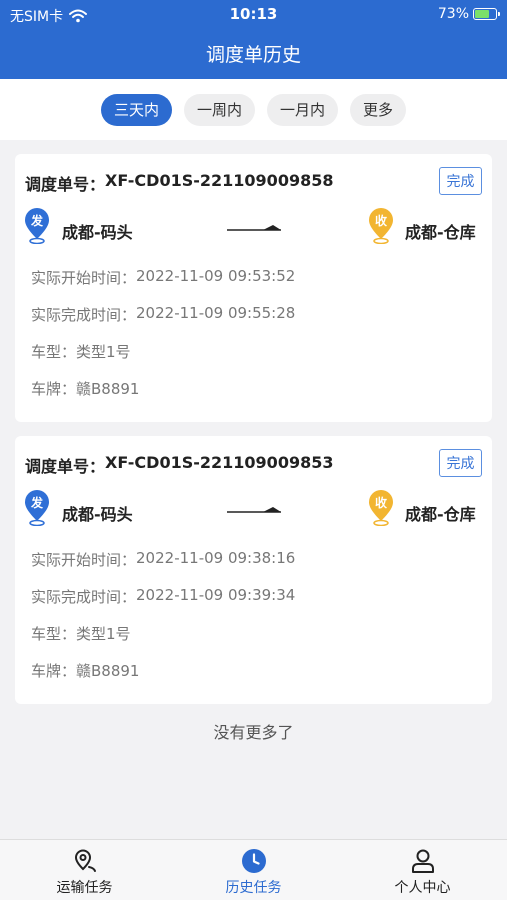  I want to click on header: 无SIM卡 10:13 73% 调度单历史, so click(253, 39).